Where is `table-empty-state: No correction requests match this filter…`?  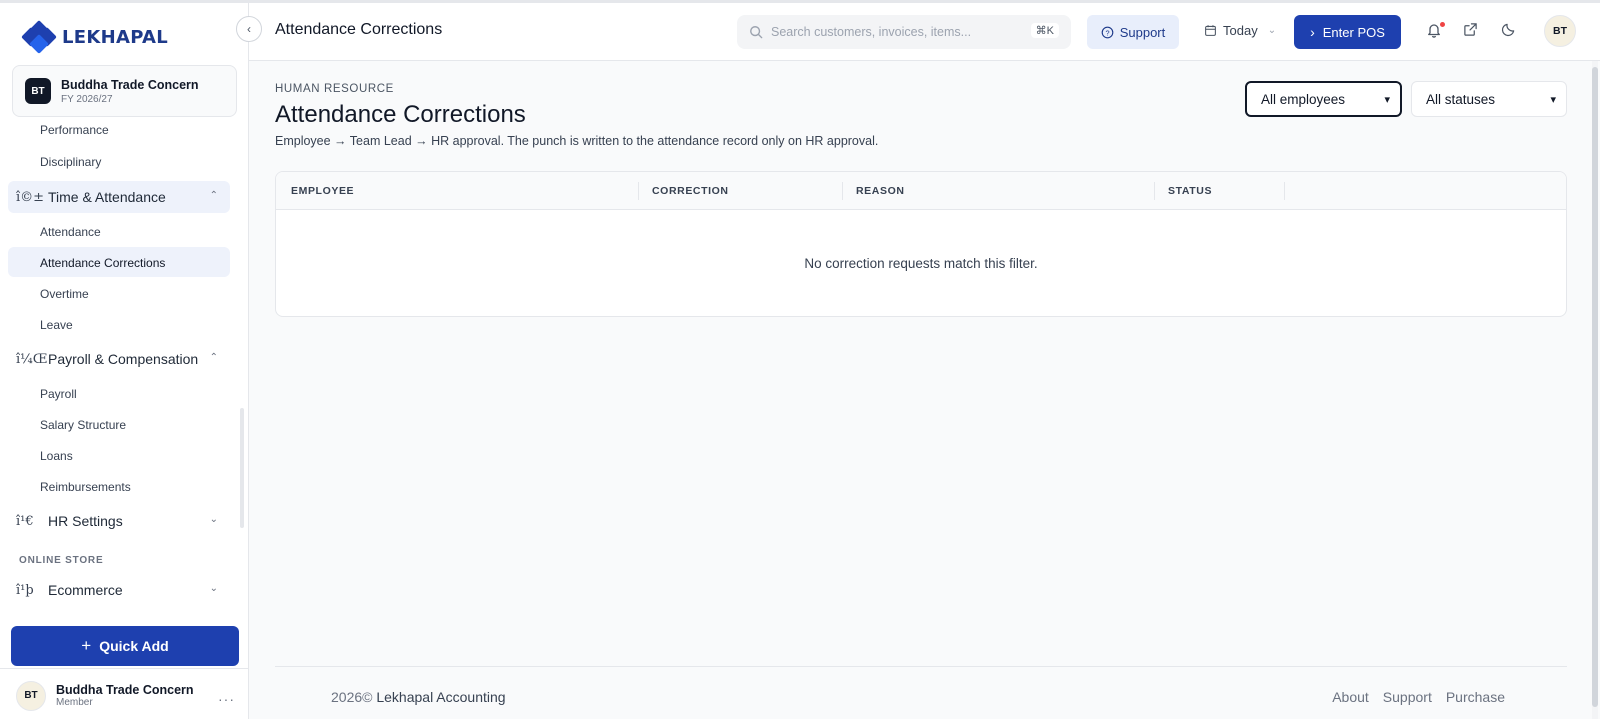 table-empty-state: No correction requests match this filter… is located at coordinates (921, 263).